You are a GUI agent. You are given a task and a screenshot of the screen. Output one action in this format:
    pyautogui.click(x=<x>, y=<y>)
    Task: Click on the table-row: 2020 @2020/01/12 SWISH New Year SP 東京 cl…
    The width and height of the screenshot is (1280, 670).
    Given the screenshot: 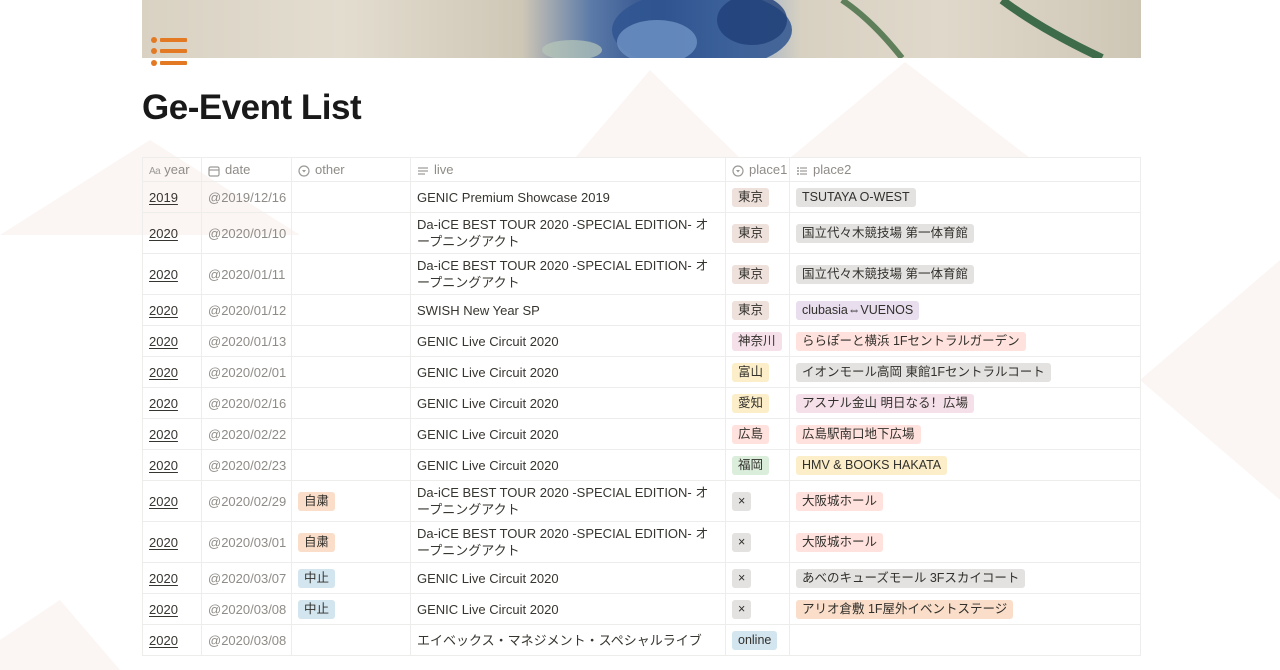 What is the action you would take?
    pyautogui.click(x=641, y=310)
    